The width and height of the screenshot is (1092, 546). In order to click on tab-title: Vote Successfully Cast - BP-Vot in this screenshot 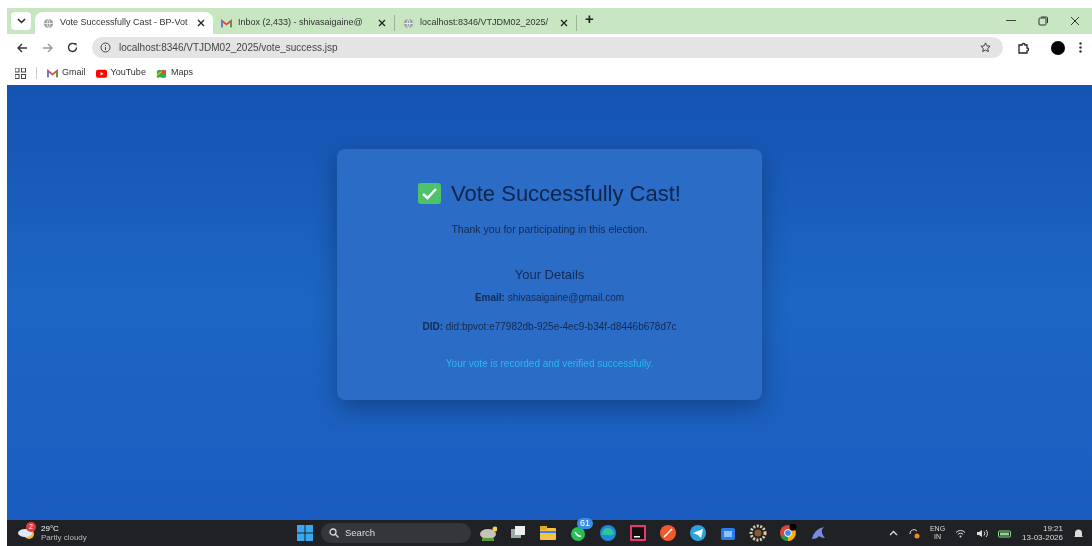, I will do `click(124, 23)`.